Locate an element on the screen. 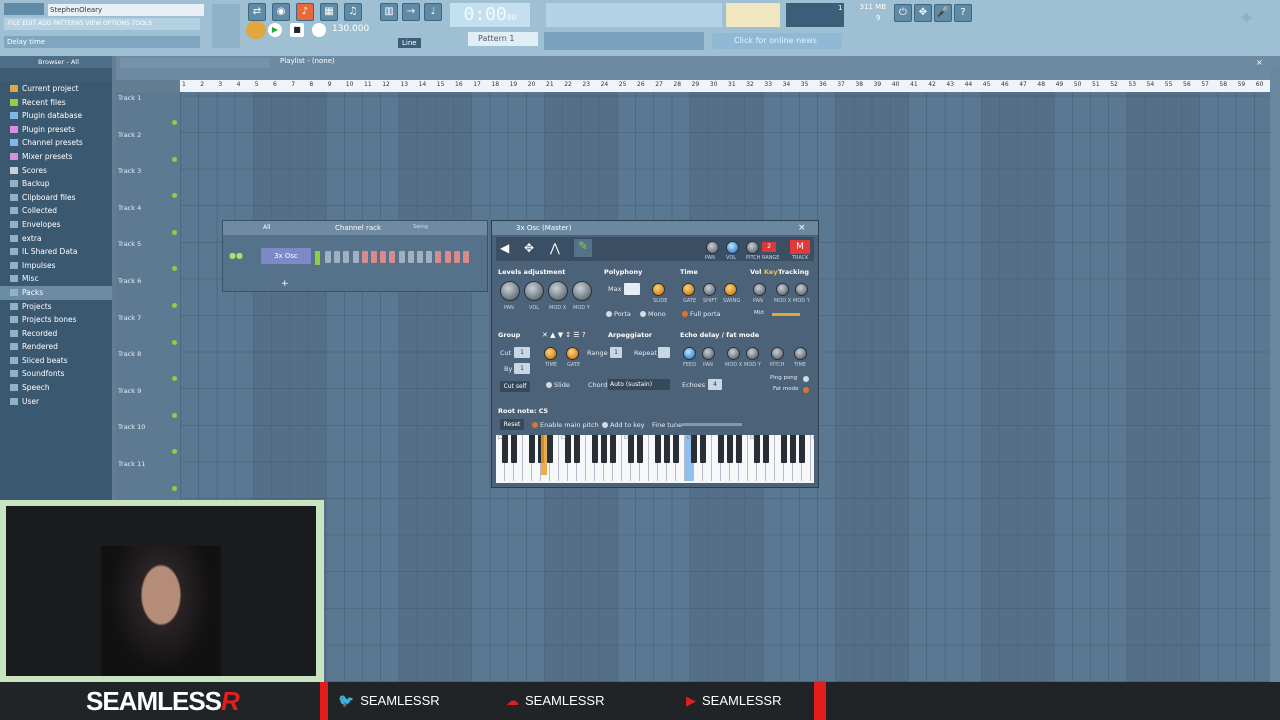 This screenshot has height=720, width=1280. echo-pan-knob is located at coordinates (708, 353).